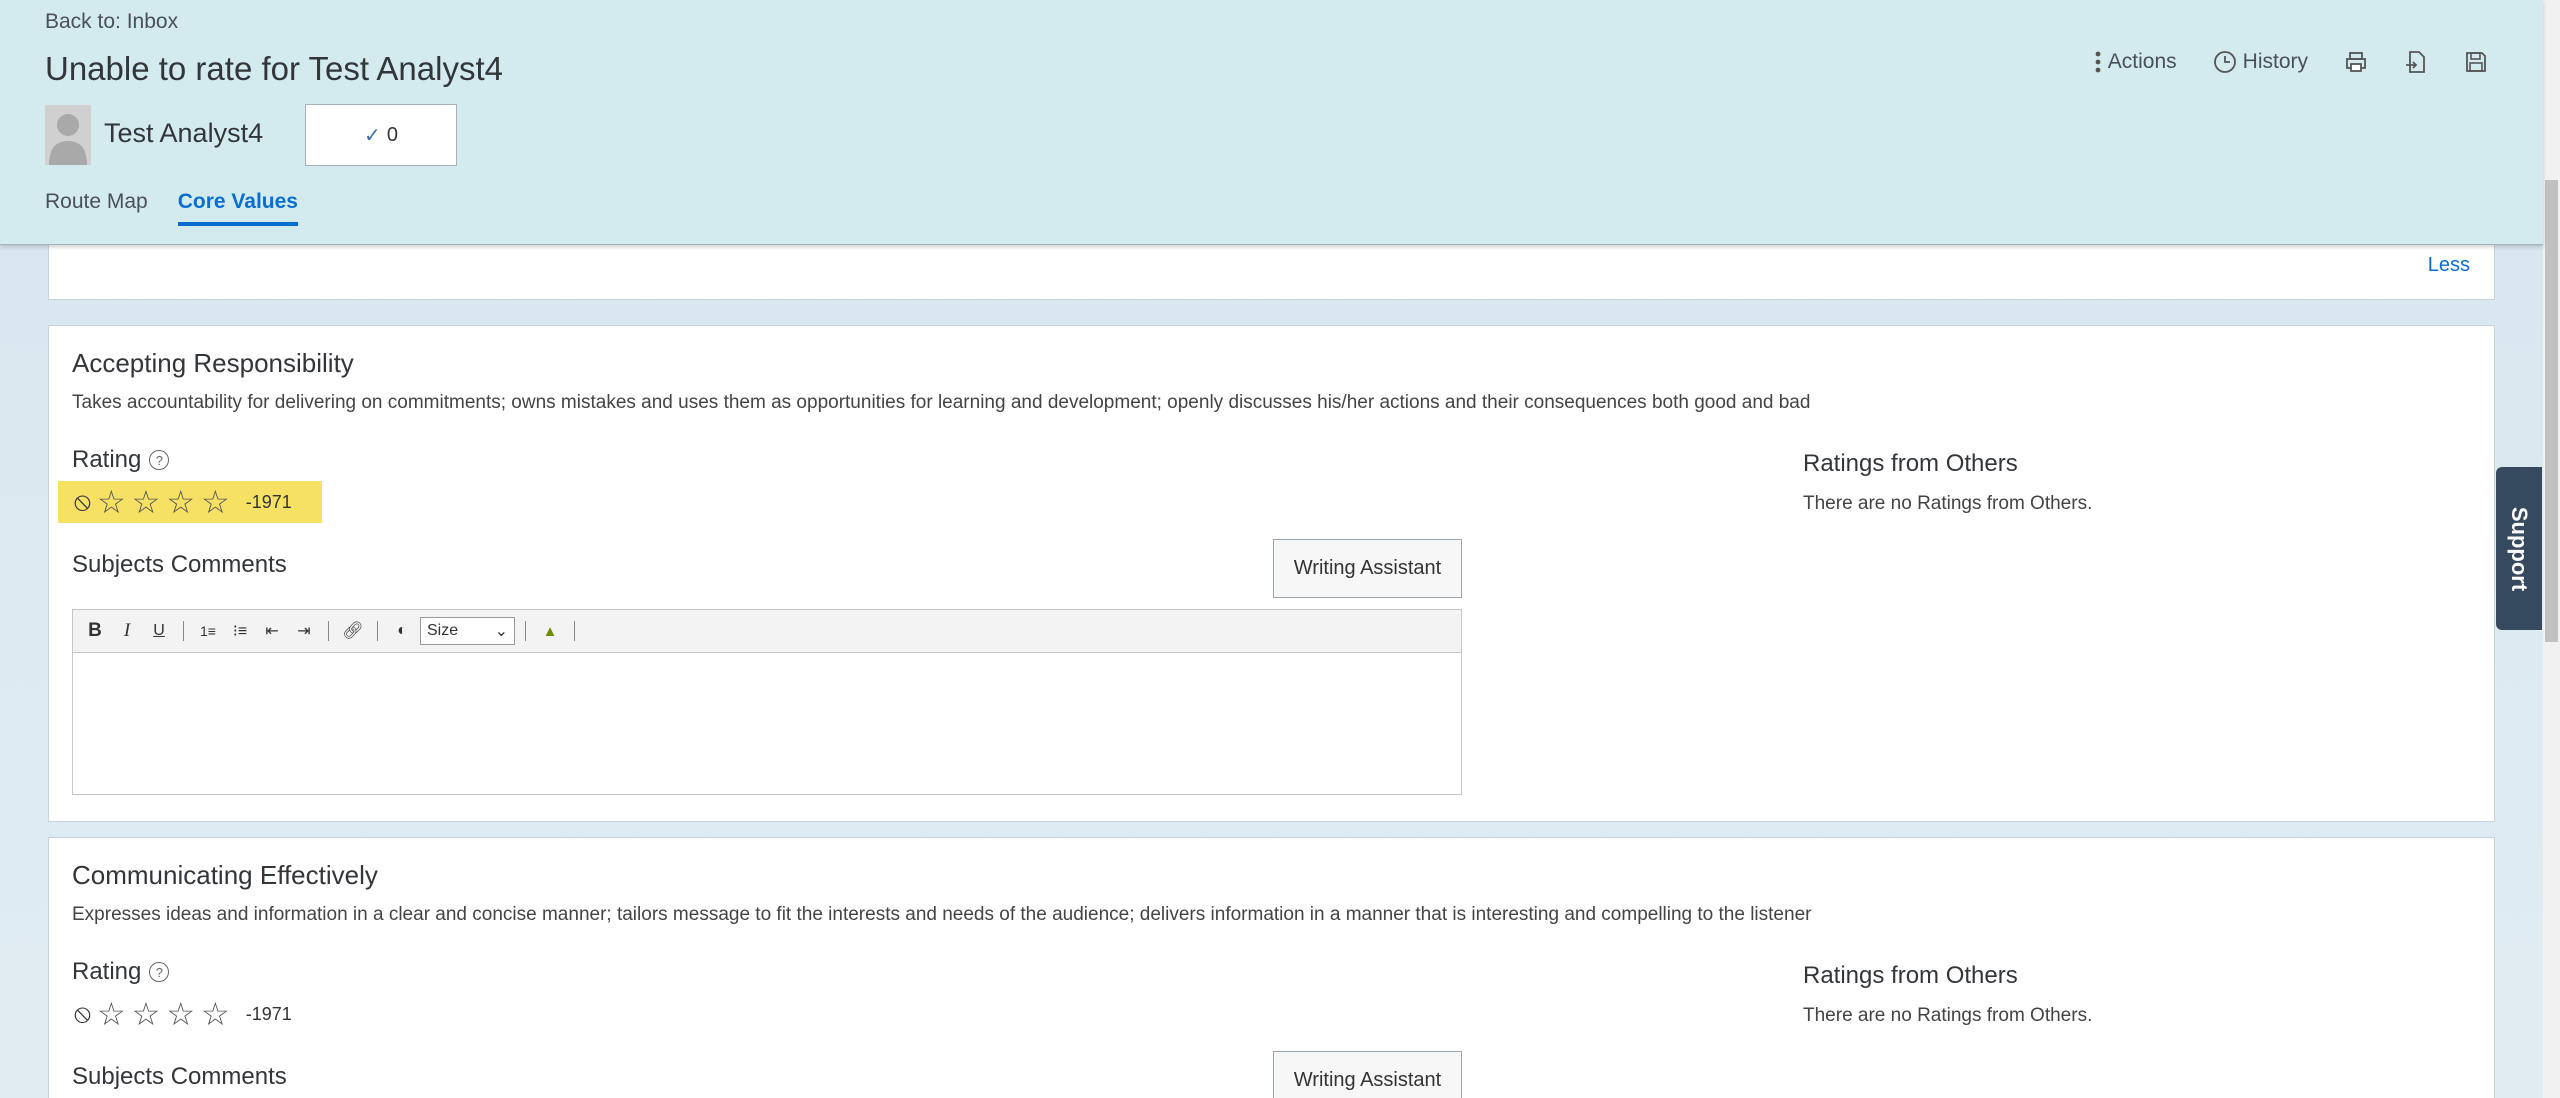 The height and width of the screenshot is (1098, 2560). What do you see at coordinates (501, 631) in the screenshot?
I see `chevron-down-icon: ⌄` at bounding box center [501, 631].